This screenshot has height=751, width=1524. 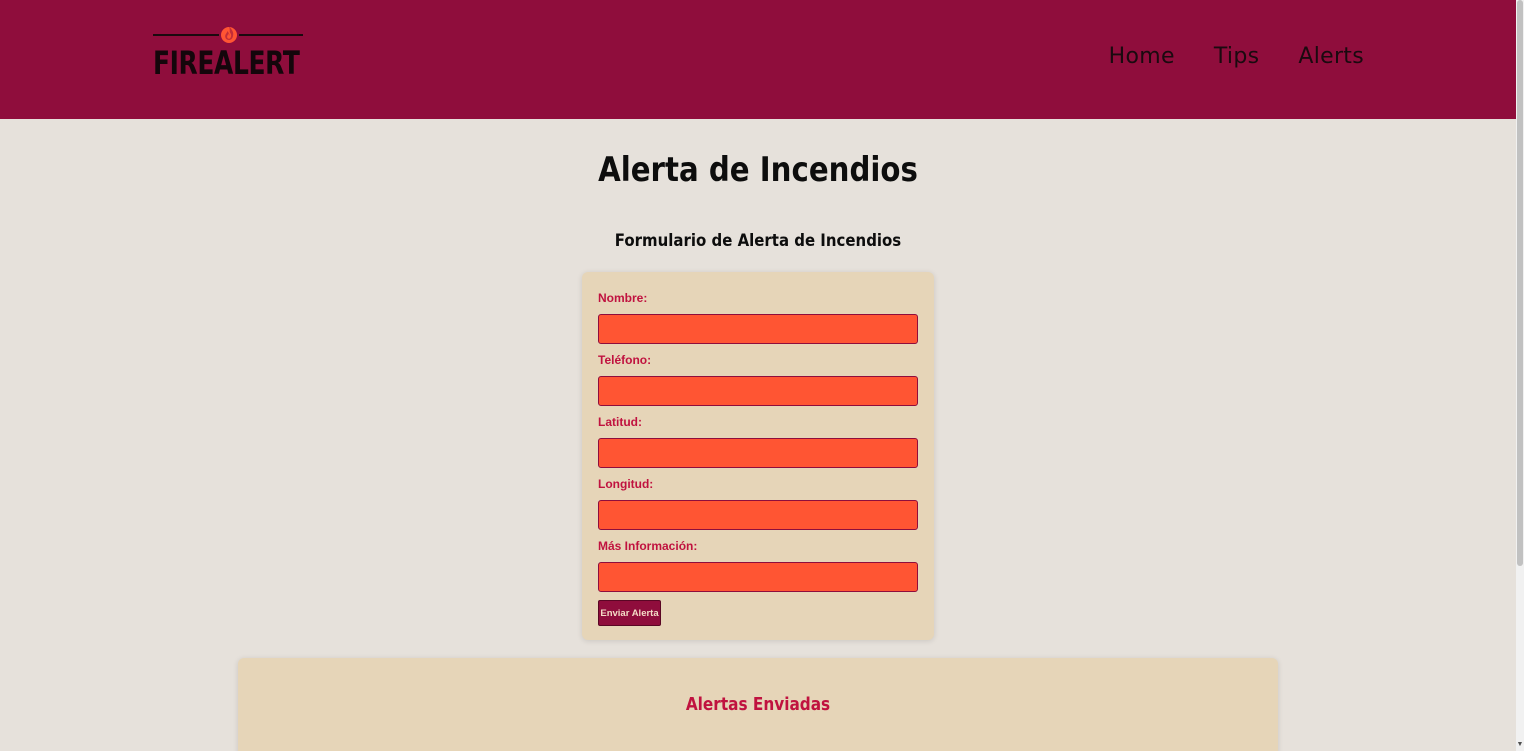 What do you see at coordinates (758, 515) in the screenshot?
I see `longitud-input` at bounding box center [758, 515].